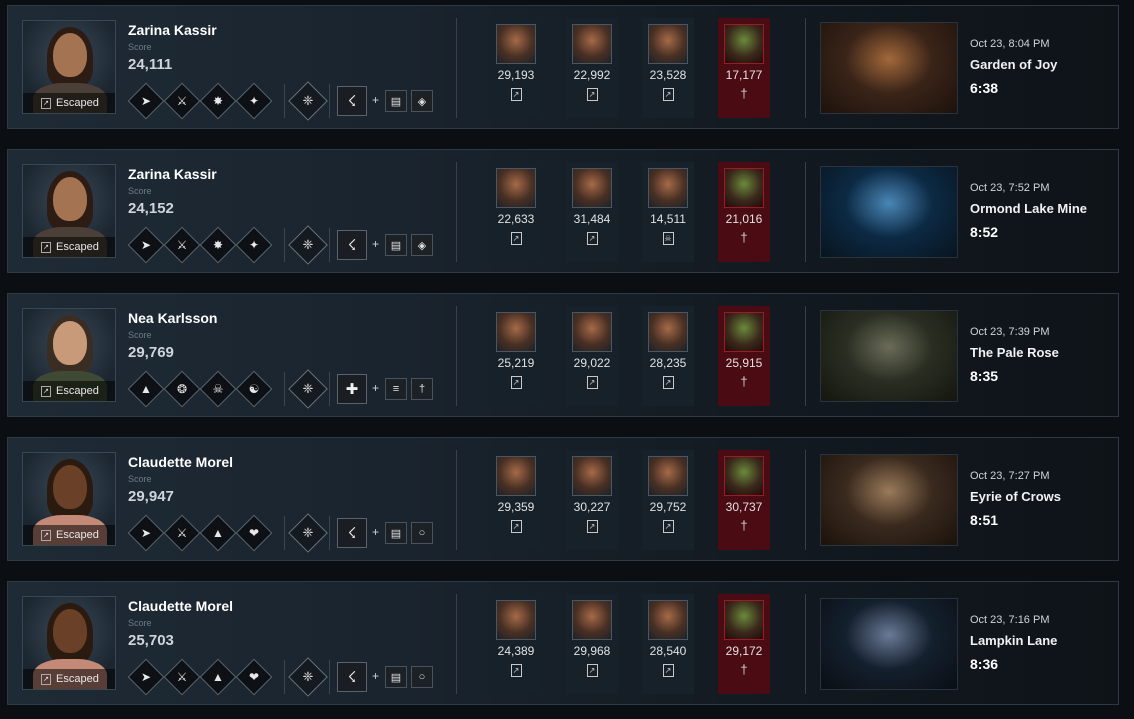  What do you see at coordinates (218, 389) in the screenshot?
I see `perk-slot: ☠` at bounding box center [218, 389].